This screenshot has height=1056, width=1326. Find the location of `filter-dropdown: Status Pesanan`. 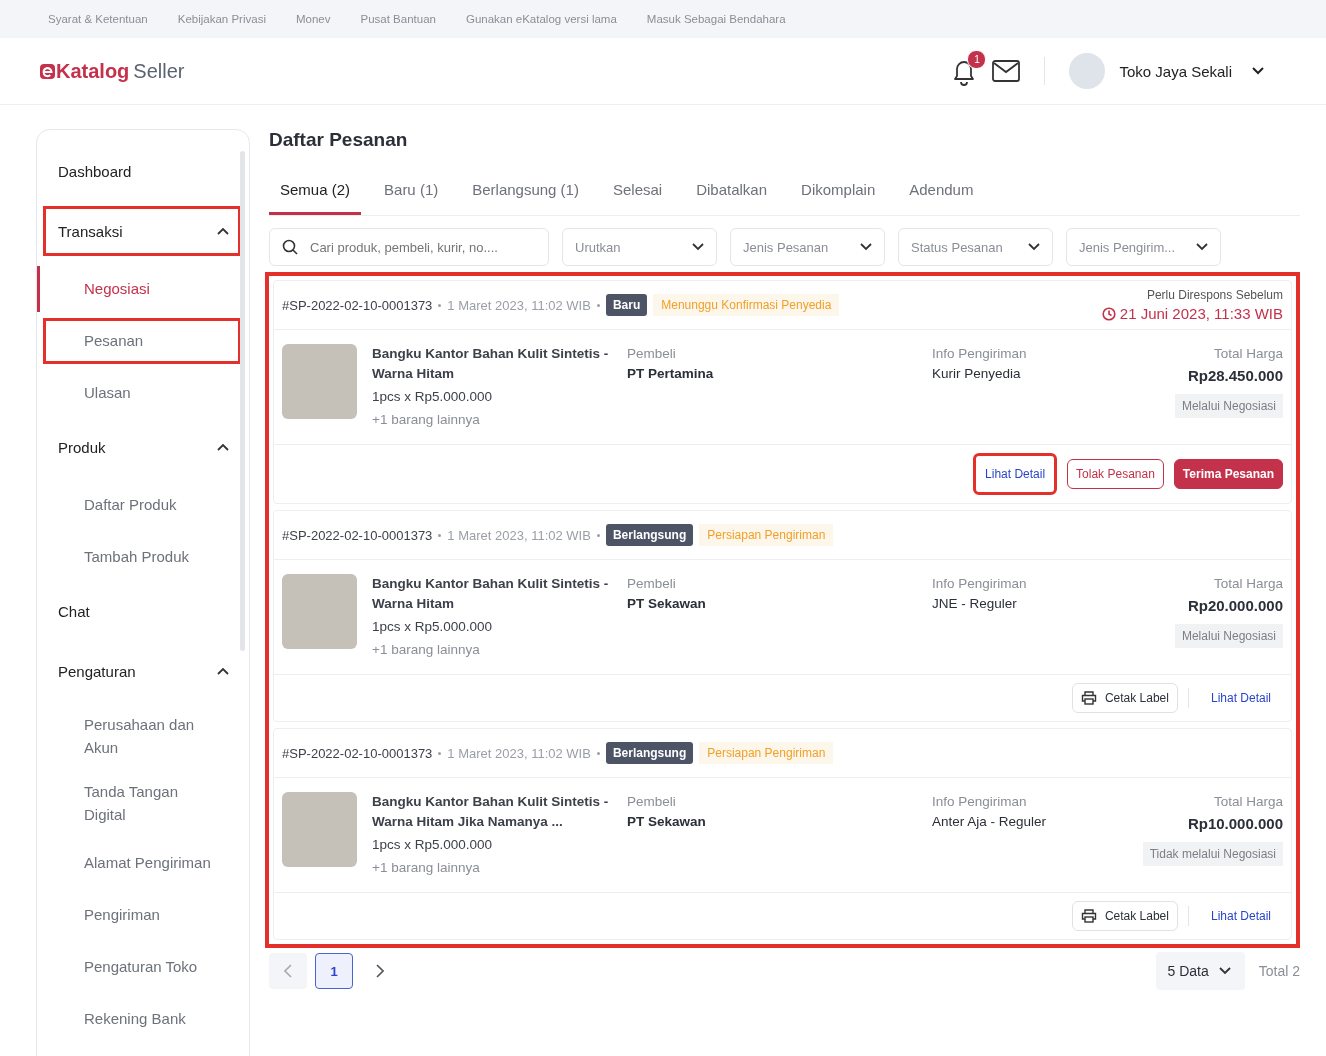

filter-dropdown: Status Pesanan is located at coordinates (975, 247).